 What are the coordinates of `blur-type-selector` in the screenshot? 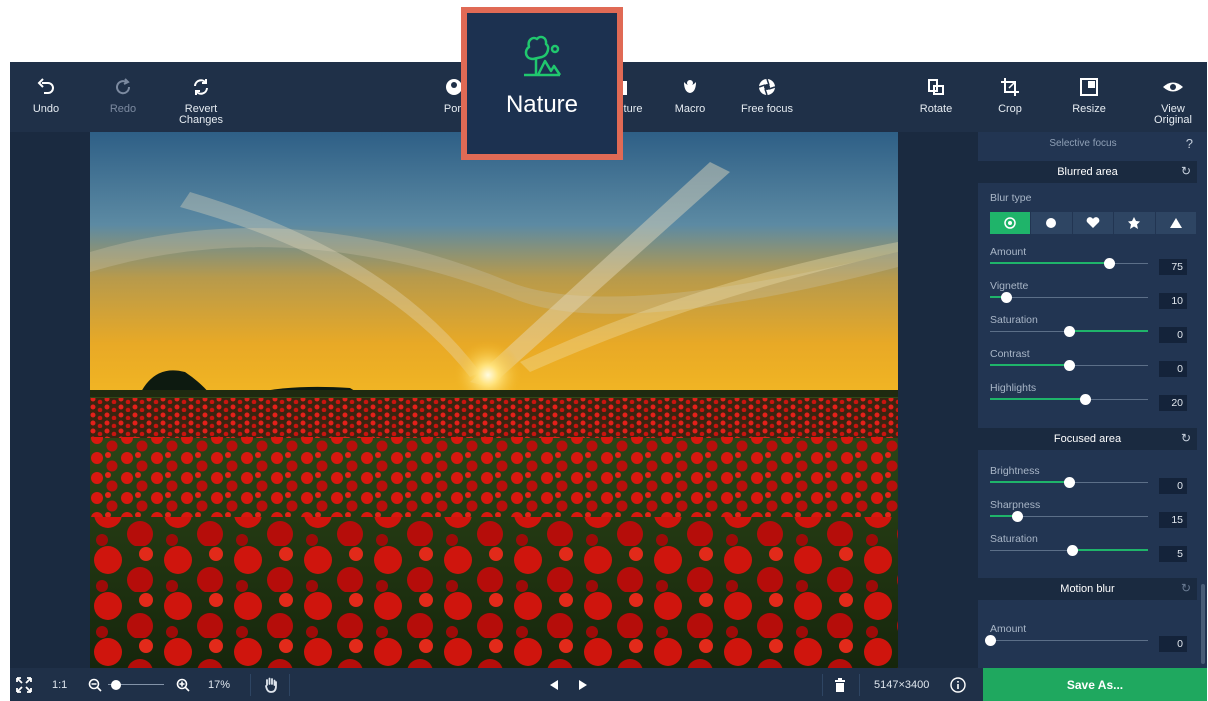 It's located at (1093, 223).